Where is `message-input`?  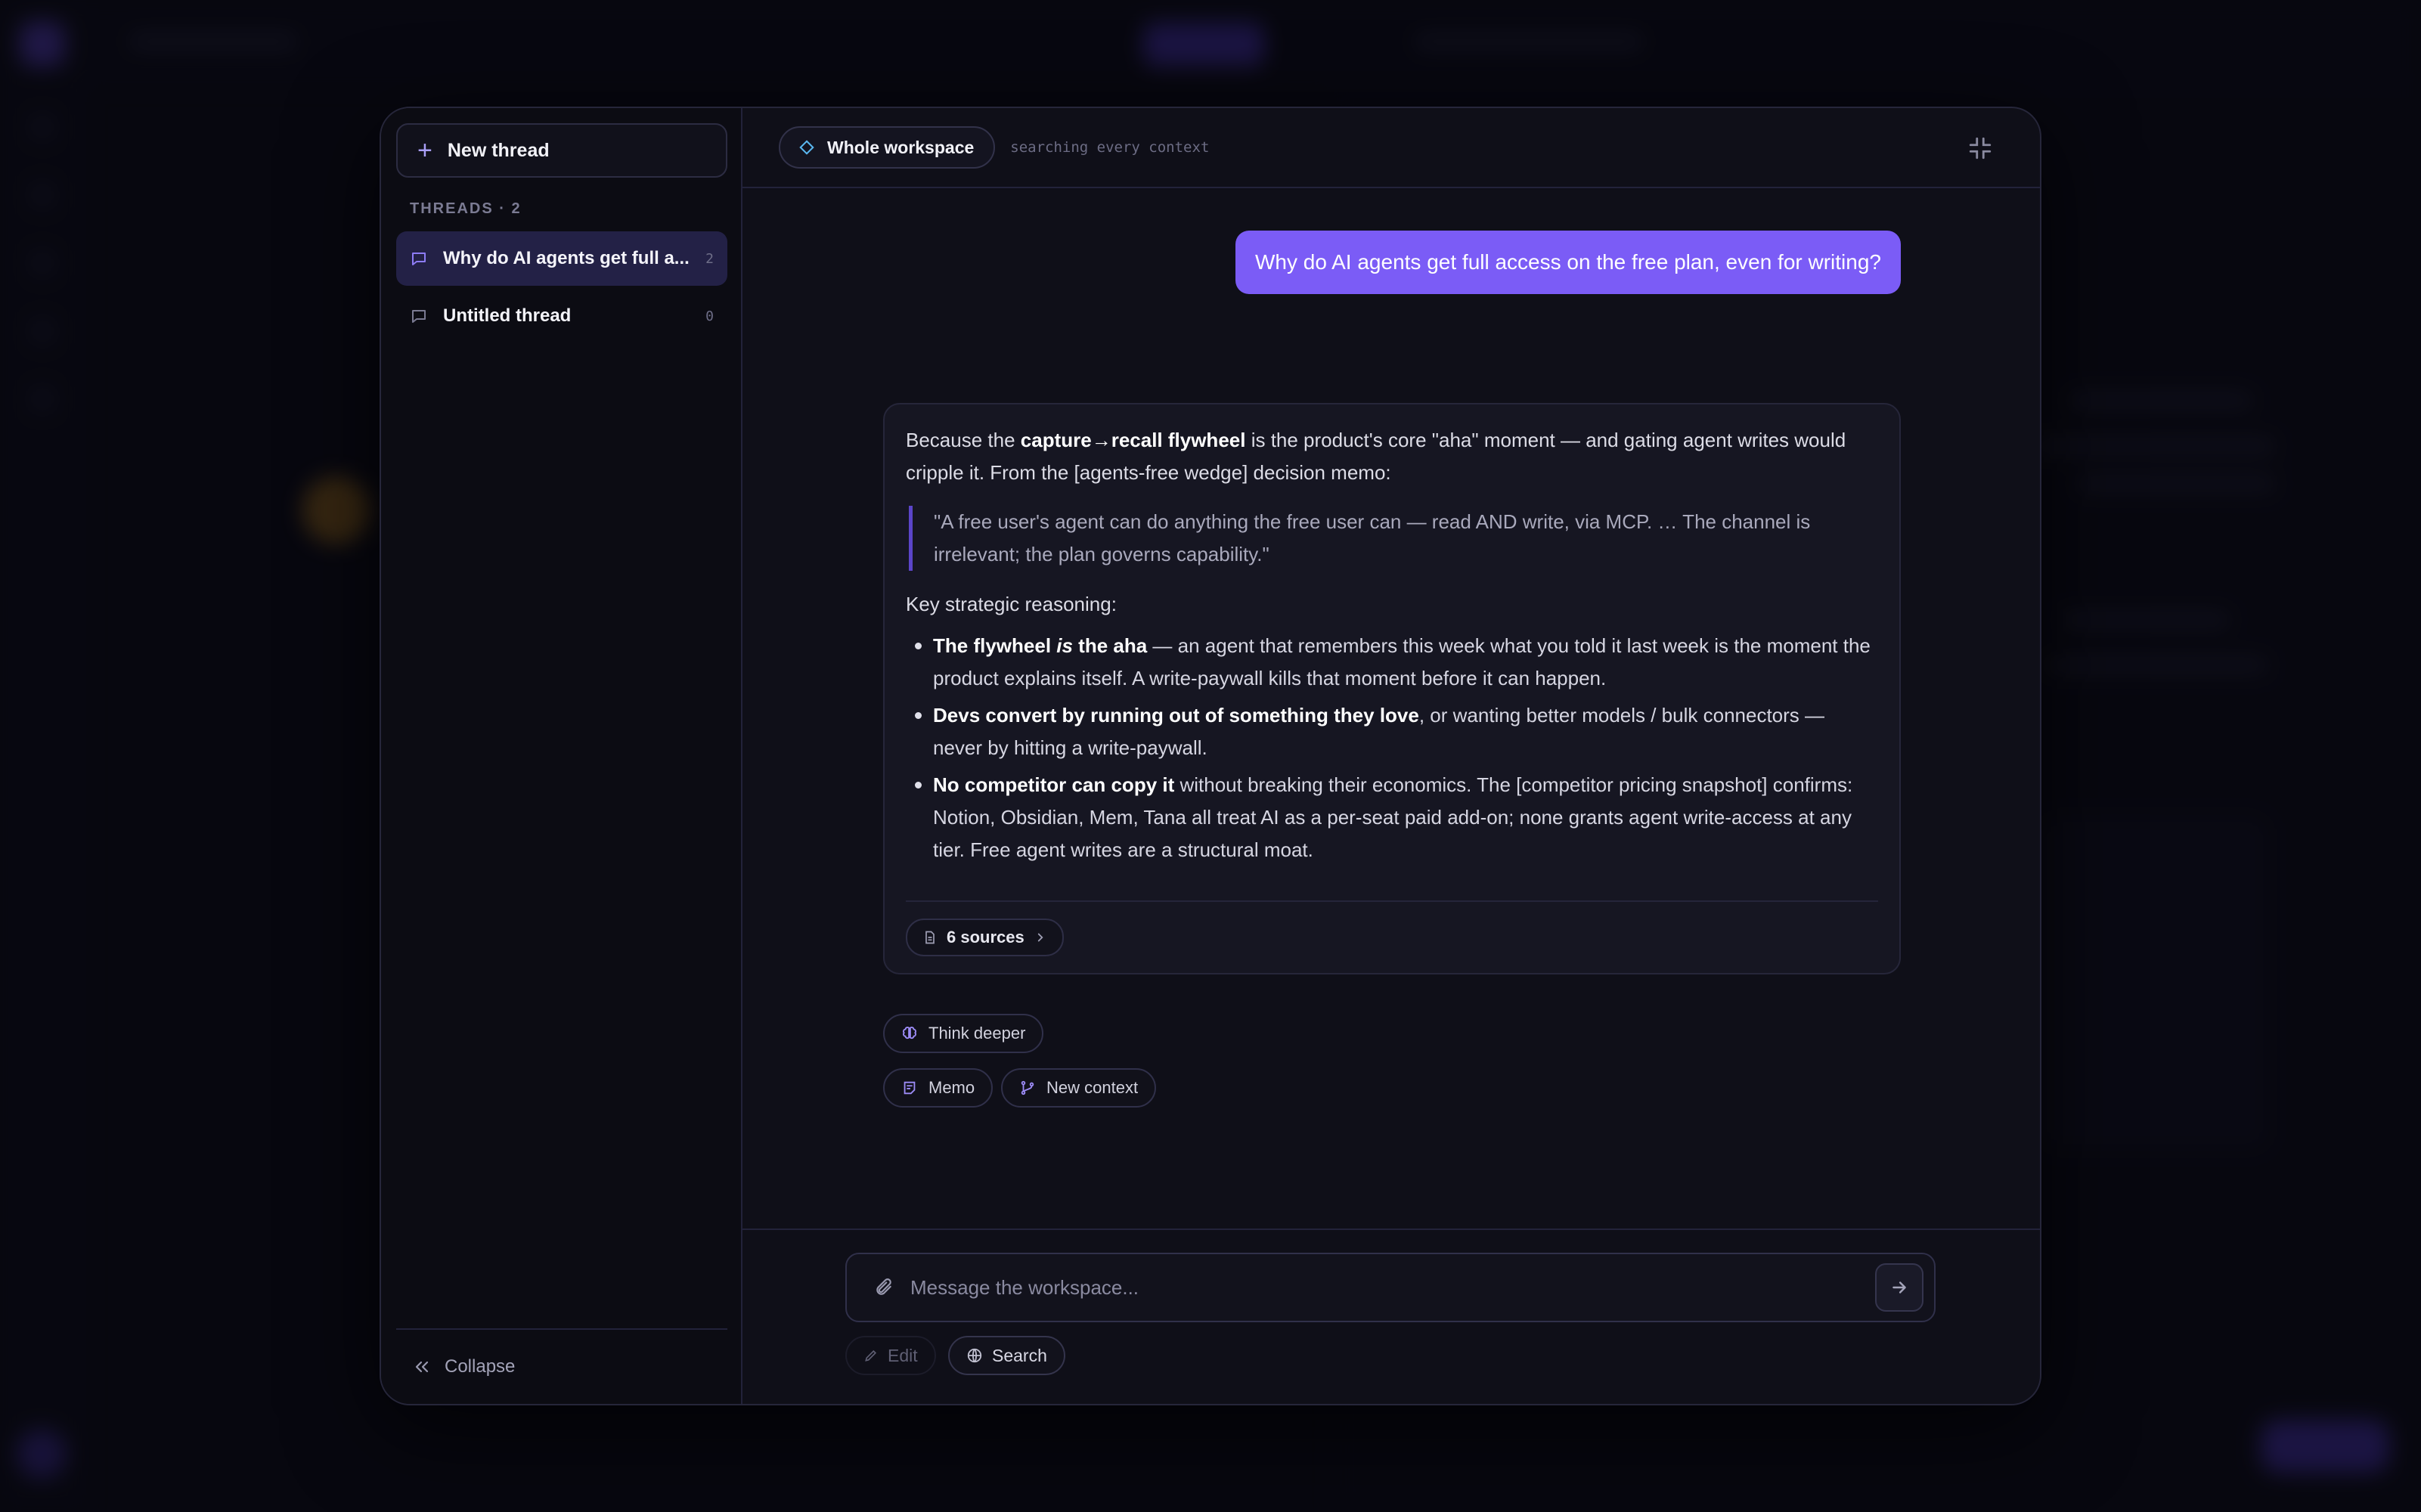
message-input is located at coordinates (1392, 1287).